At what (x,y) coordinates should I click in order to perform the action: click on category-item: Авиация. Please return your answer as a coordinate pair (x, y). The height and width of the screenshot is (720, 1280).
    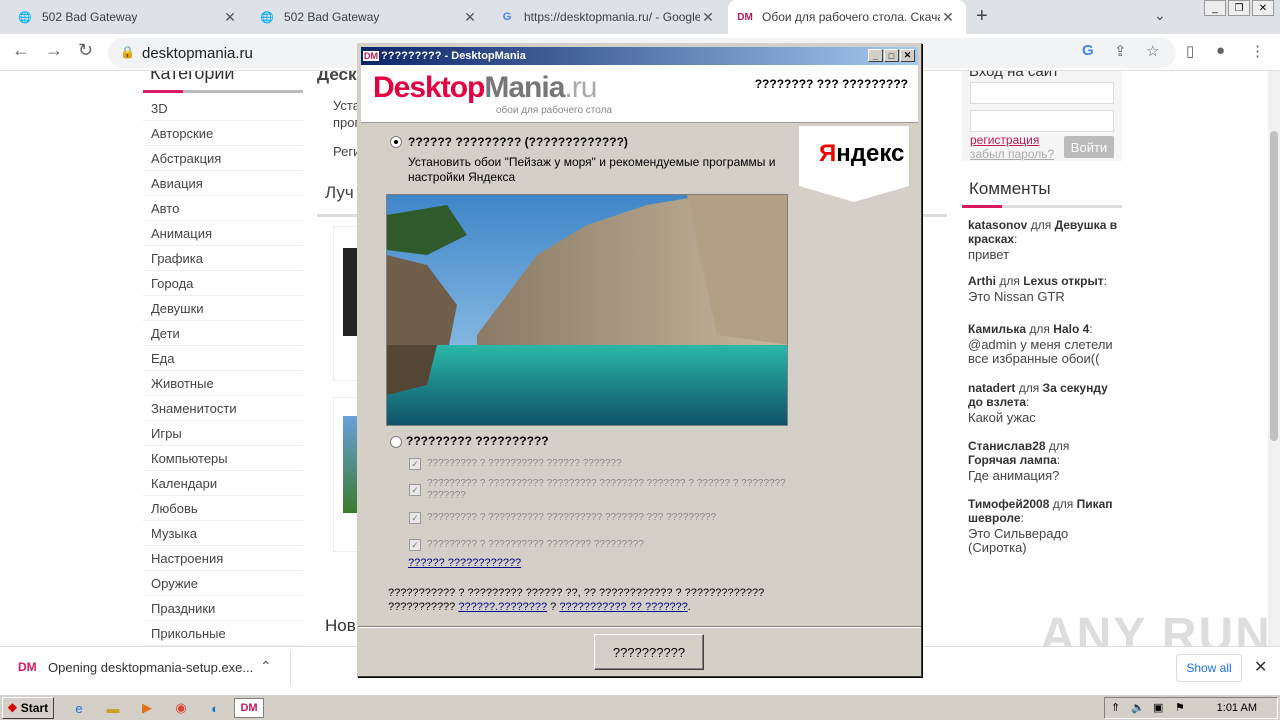
    Looking at the image, I should click on (223, 183).